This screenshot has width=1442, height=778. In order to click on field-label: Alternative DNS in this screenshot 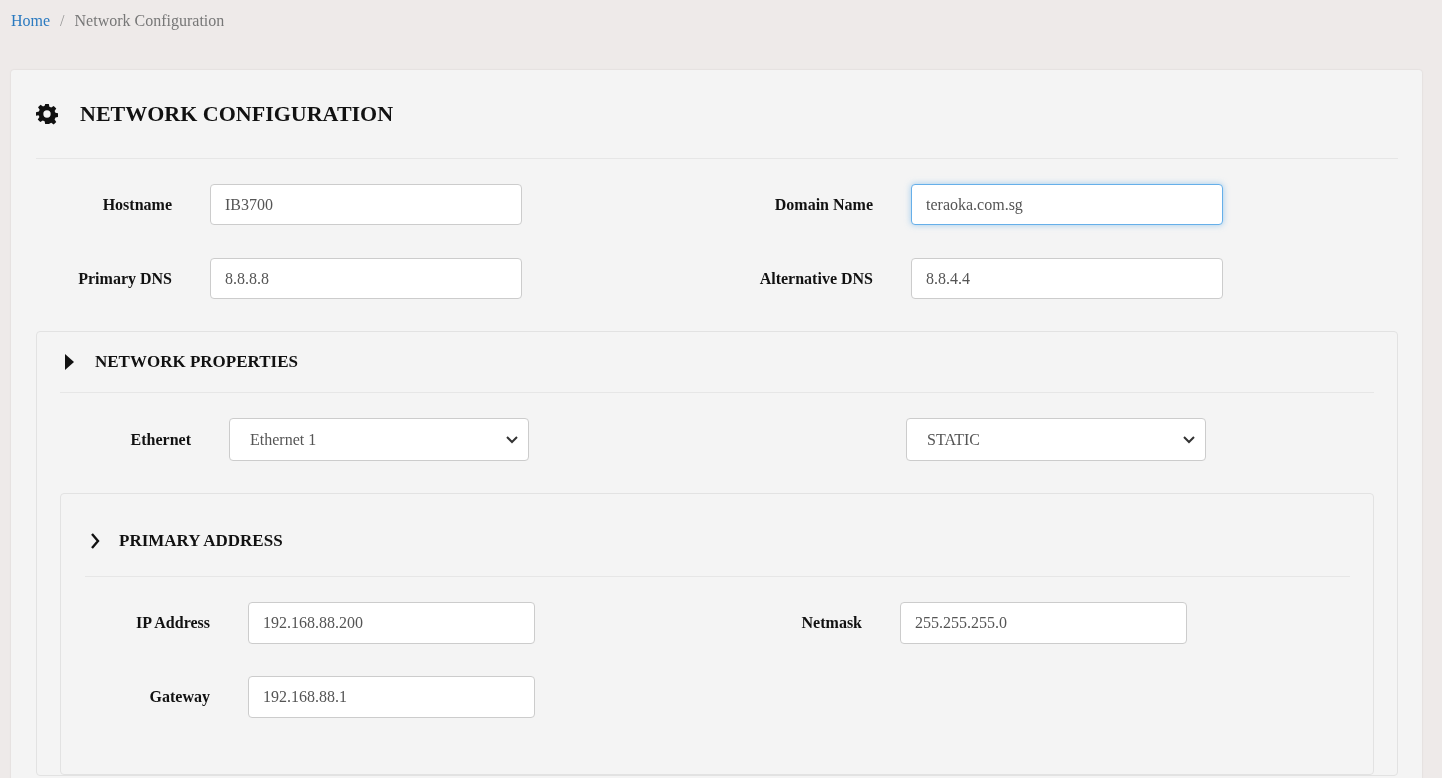, I will do `click(816, 278)`.